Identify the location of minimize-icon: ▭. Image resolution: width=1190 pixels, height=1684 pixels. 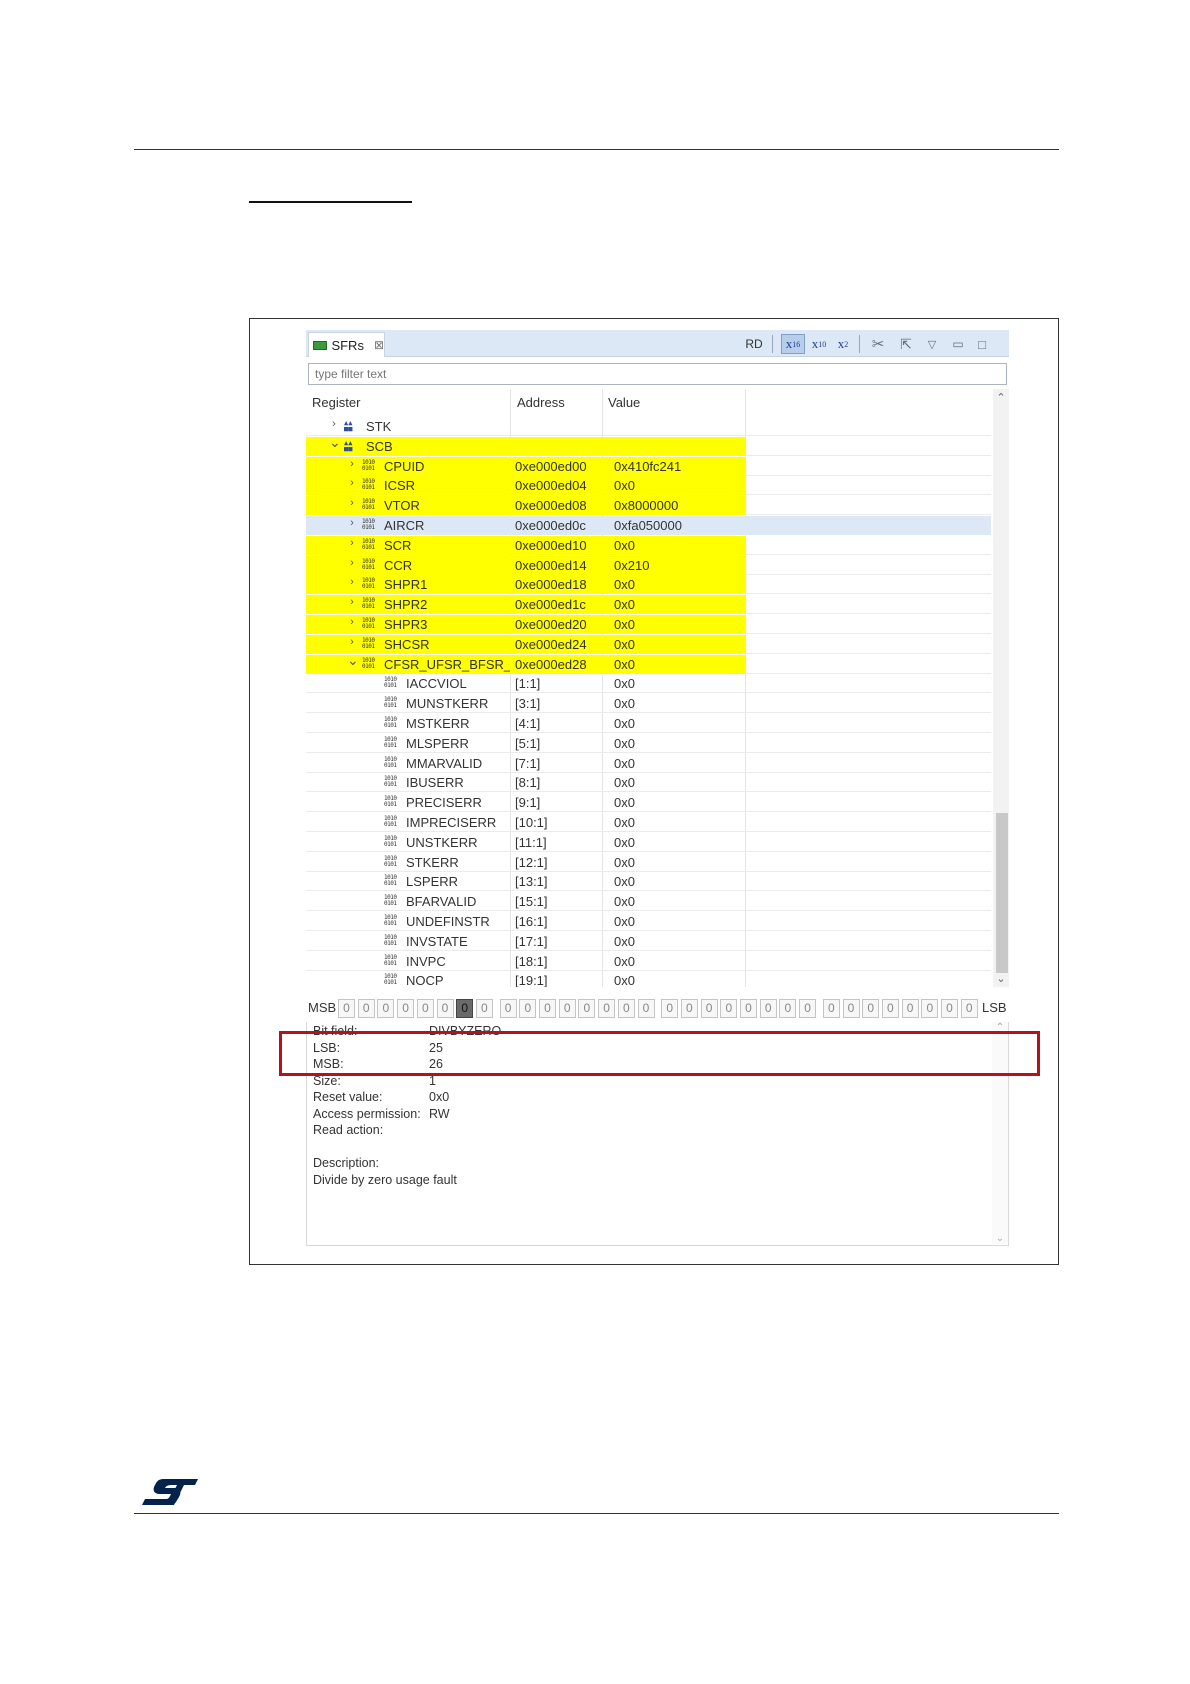
(958, 344).